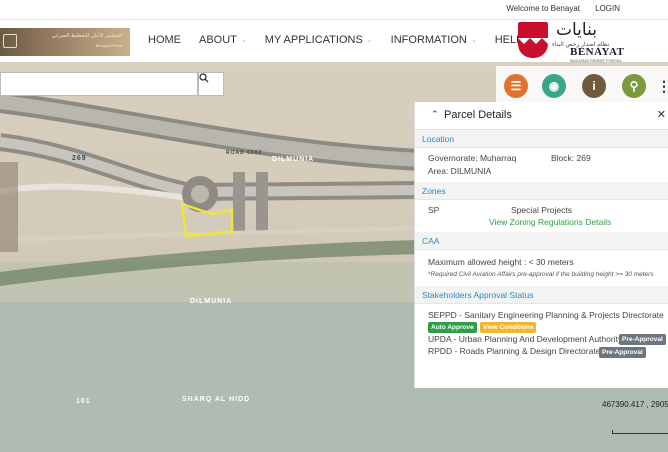  What do you see at coordinates (508, 327) in the screenshot?
I see `view-conditions-button: View Conditions` at bounding box center [508, 327].